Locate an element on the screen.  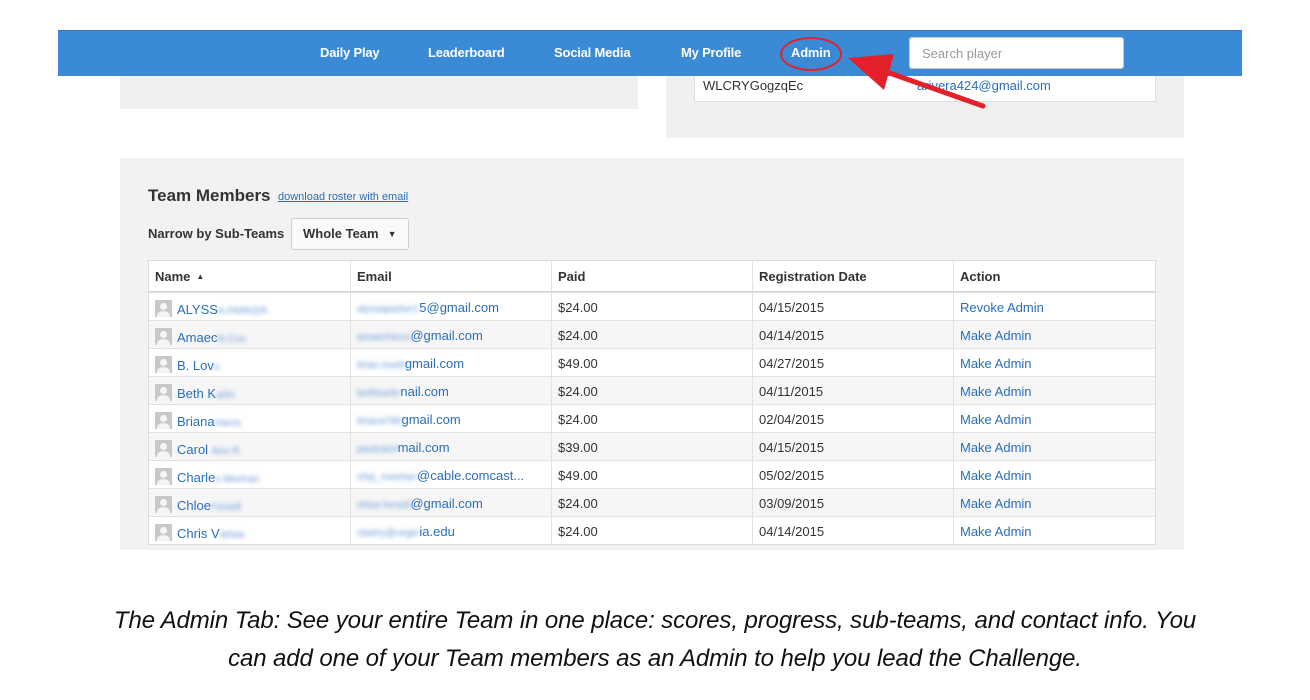
redacted-email: briana786 is located at coordinates (379, 421).